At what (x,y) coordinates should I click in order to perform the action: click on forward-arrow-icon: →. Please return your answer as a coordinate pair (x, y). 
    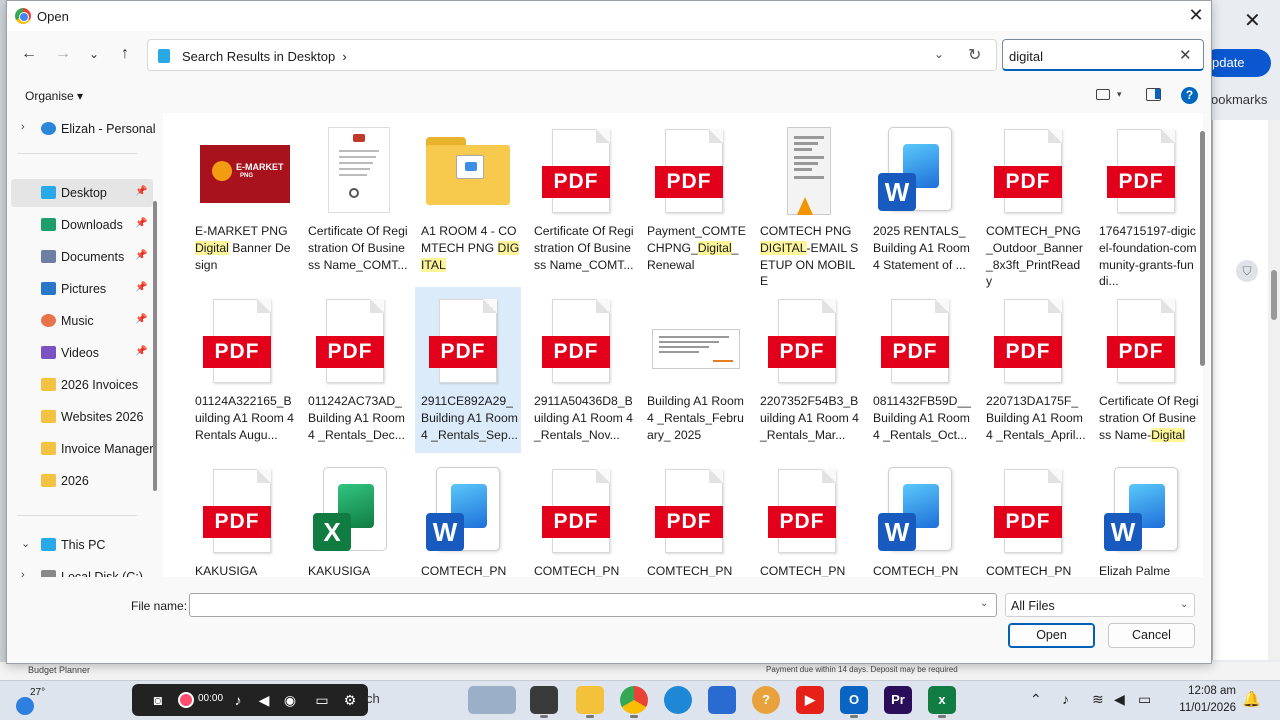
    Looking at the image, I should click on (63, 54).